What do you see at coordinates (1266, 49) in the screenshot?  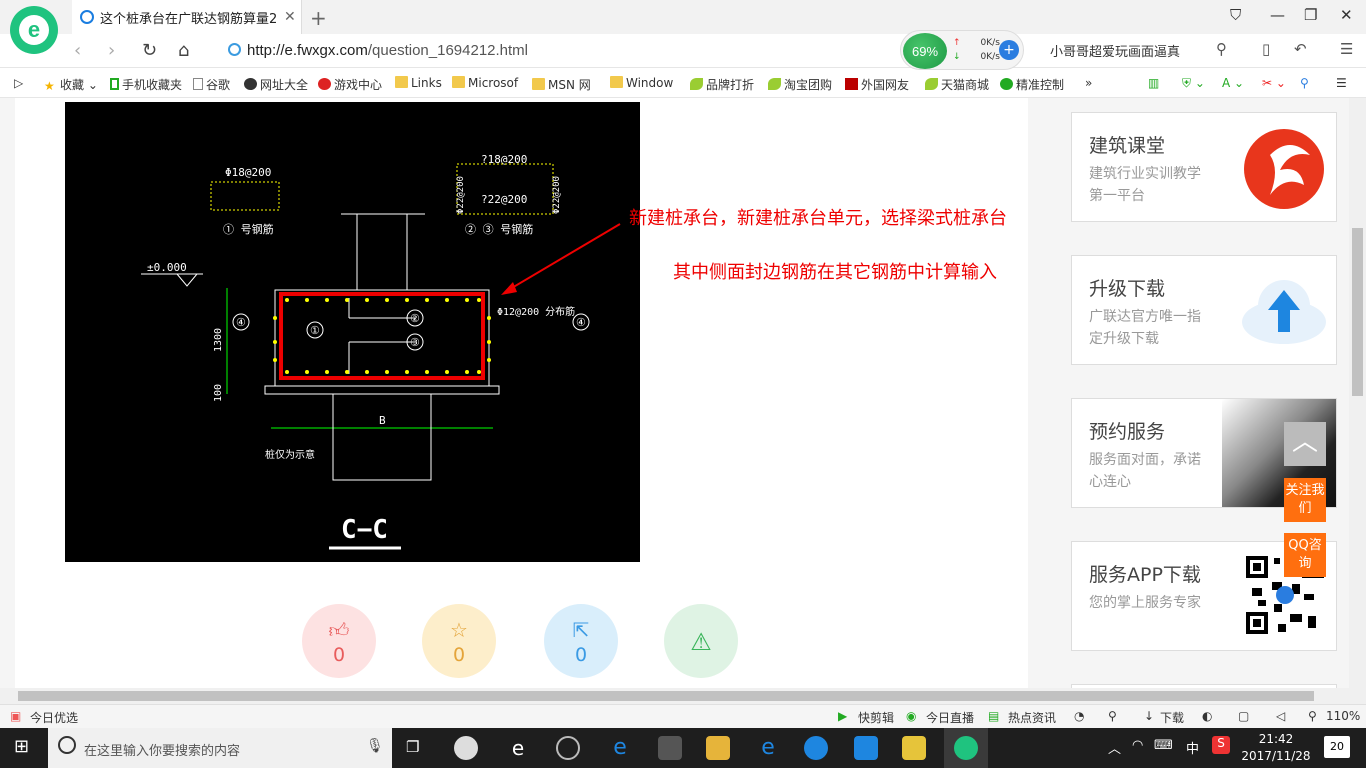 I see `phone-icon: ▯` at bounding box center [1266, 49].